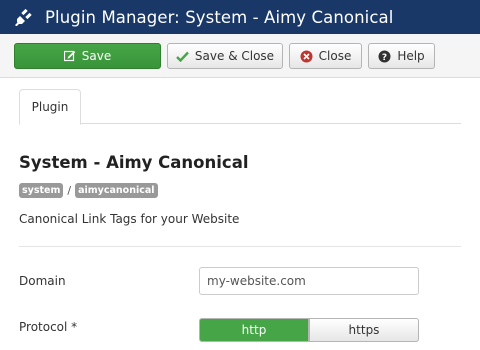 The image size is (480, 350). Describe the element at coordinates (96, 56) in the screenshot. I see `save-label: Save` at that location.